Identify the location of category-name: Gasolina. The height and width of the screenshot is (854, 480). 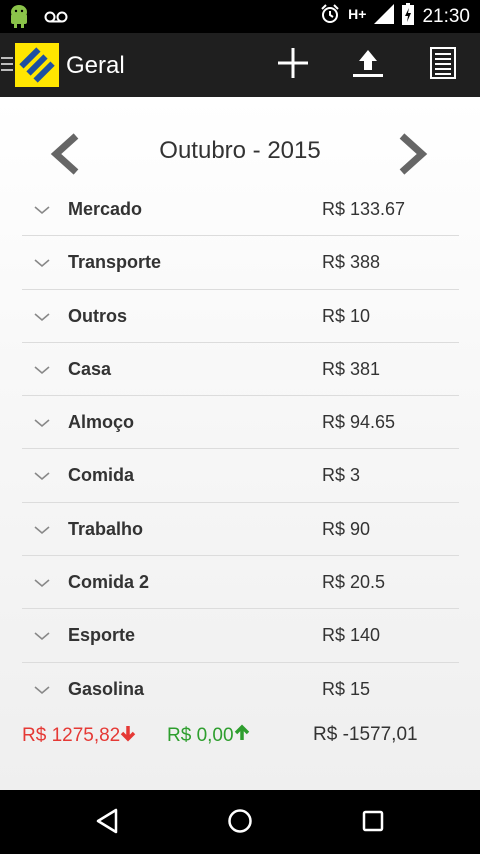
(106, 688).